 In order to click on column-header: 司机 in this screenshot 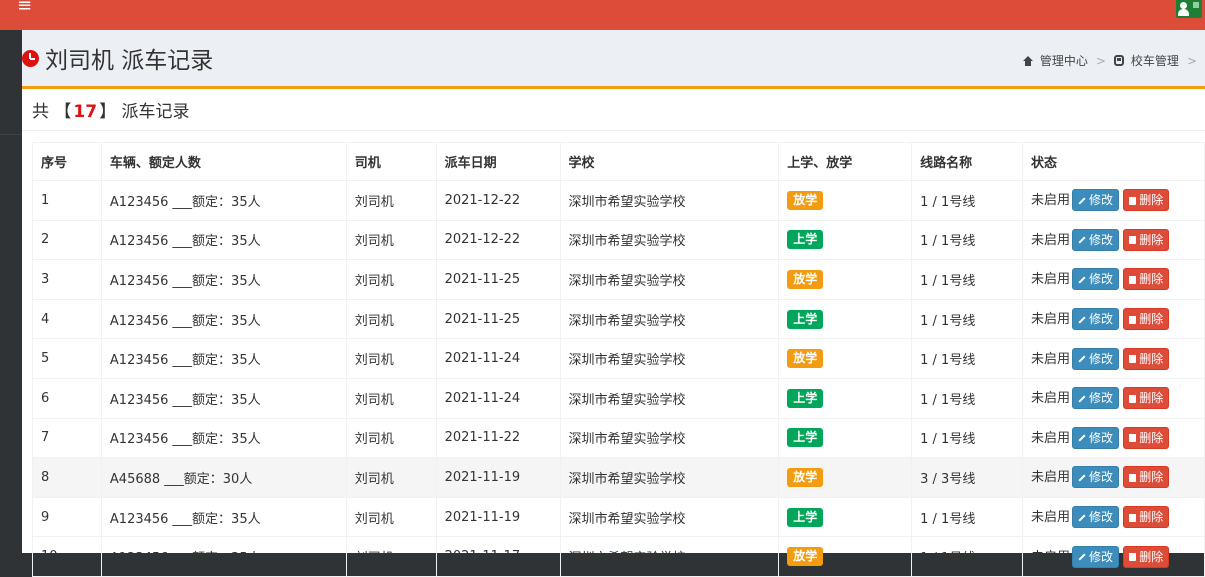, I will do `click(391, 161)`.